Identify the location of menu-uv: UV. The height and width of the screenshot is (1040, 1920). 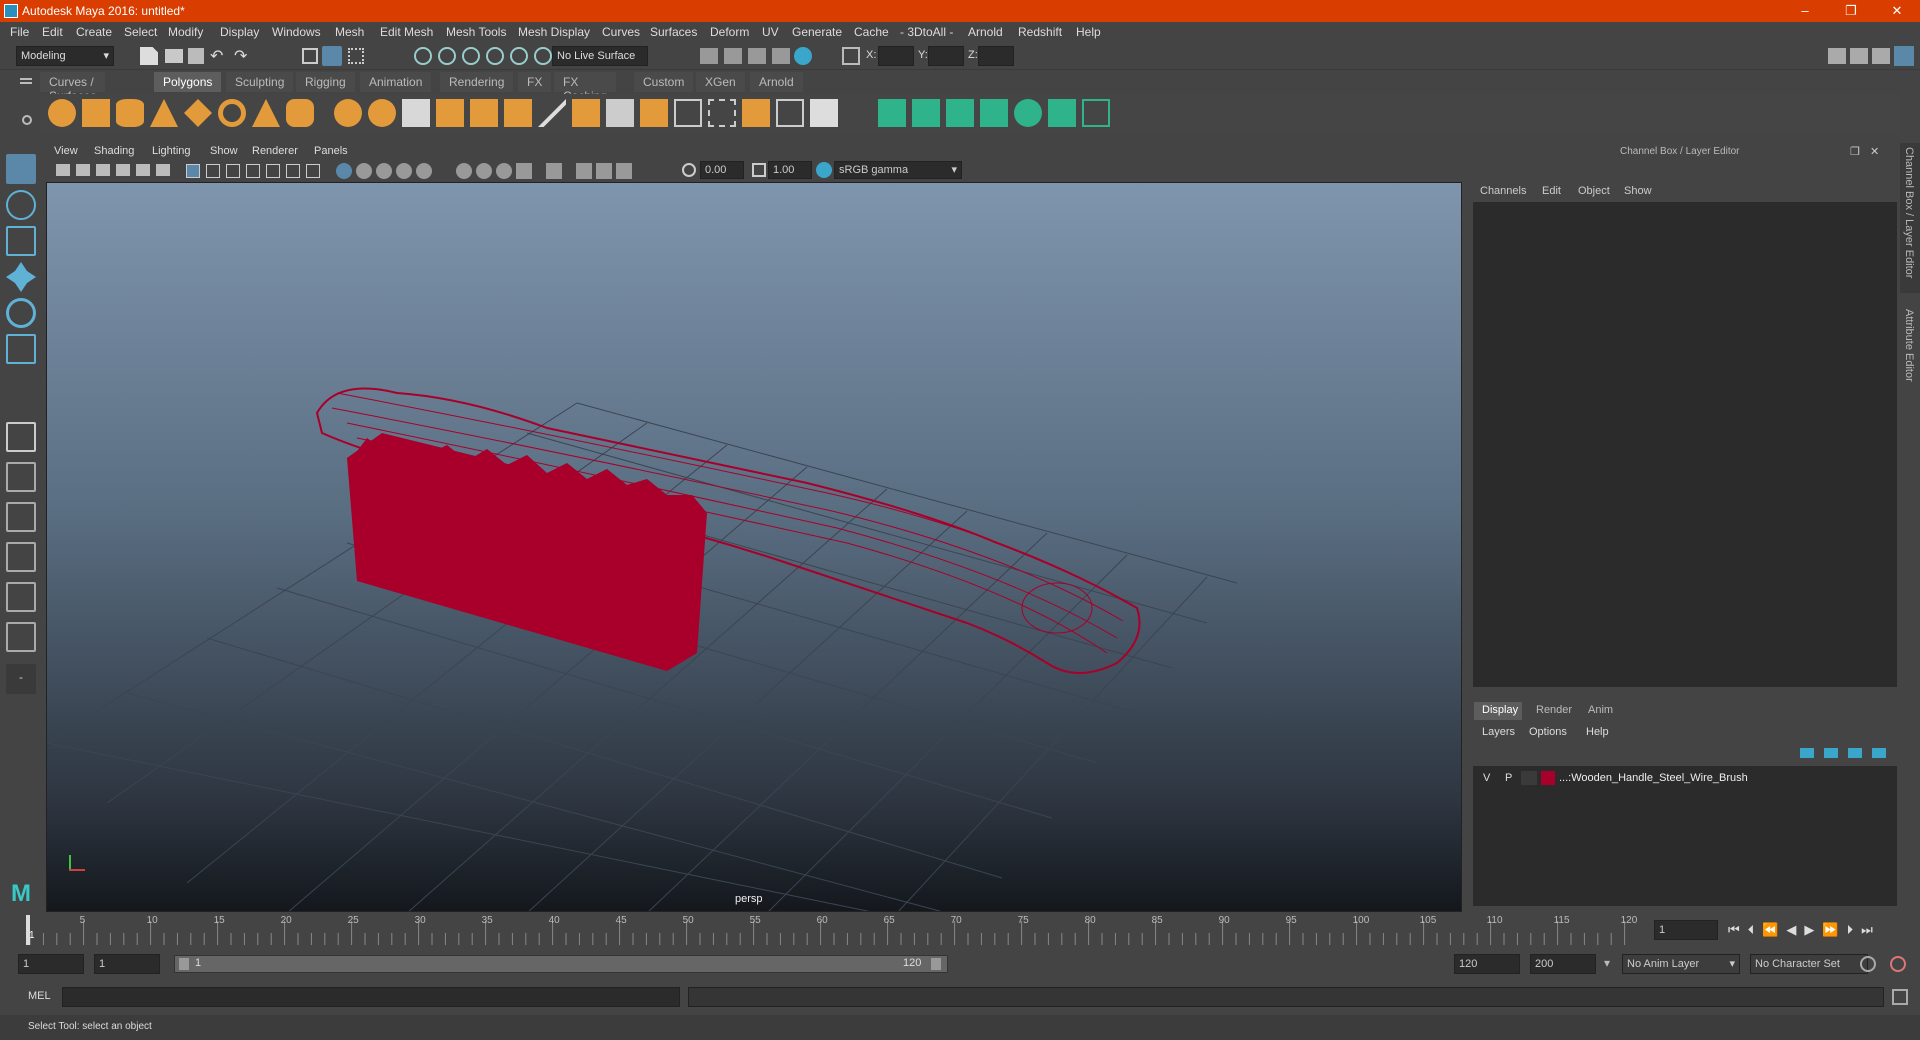
(770, 32).